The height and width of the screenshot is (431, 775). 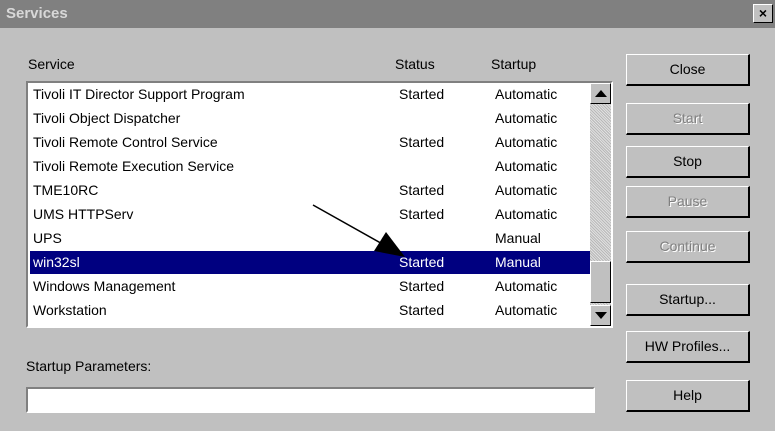 I want to click on table-row: UPS Manual, so click(x=310, y=238).